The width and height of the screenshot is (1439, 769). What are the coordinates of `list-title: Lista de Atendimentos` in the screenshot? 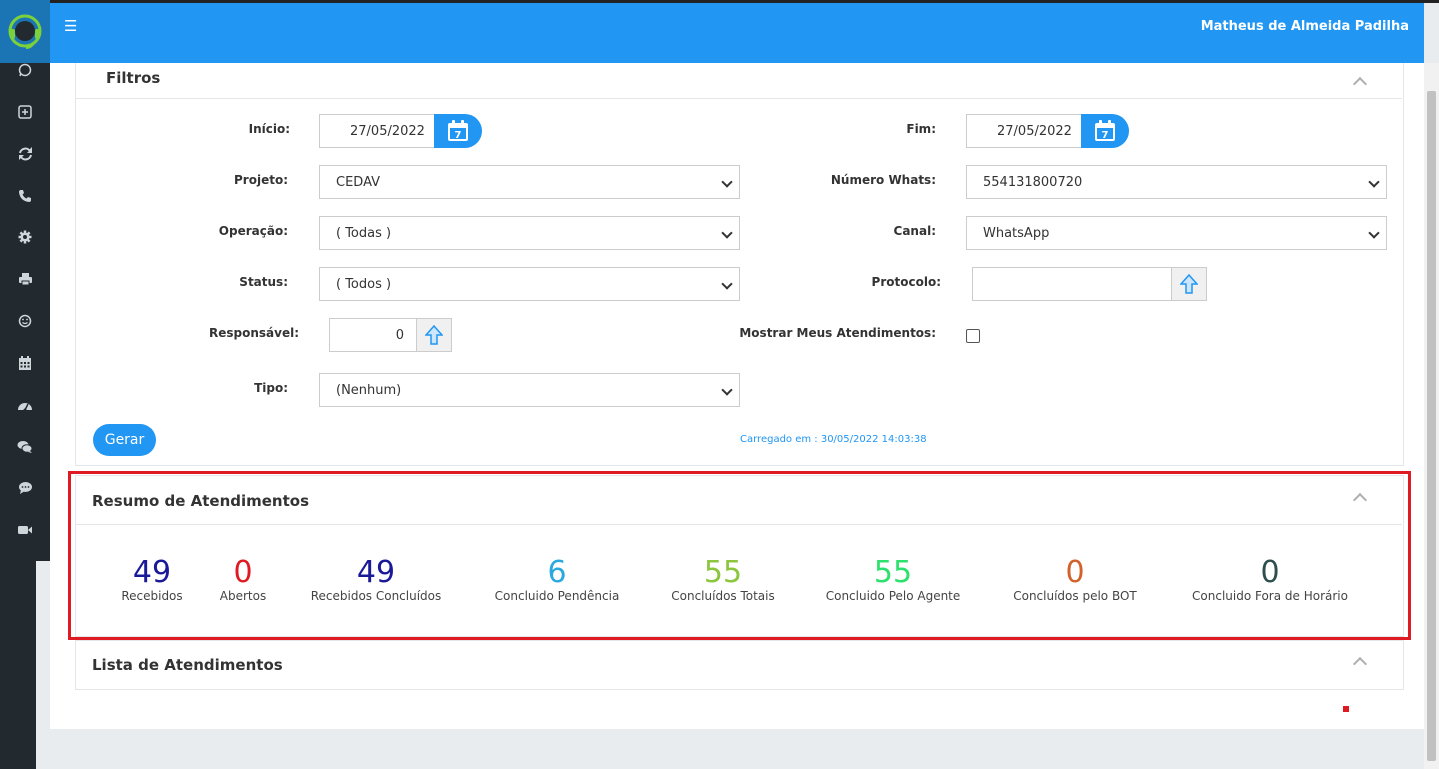 It's located at (187, 665).